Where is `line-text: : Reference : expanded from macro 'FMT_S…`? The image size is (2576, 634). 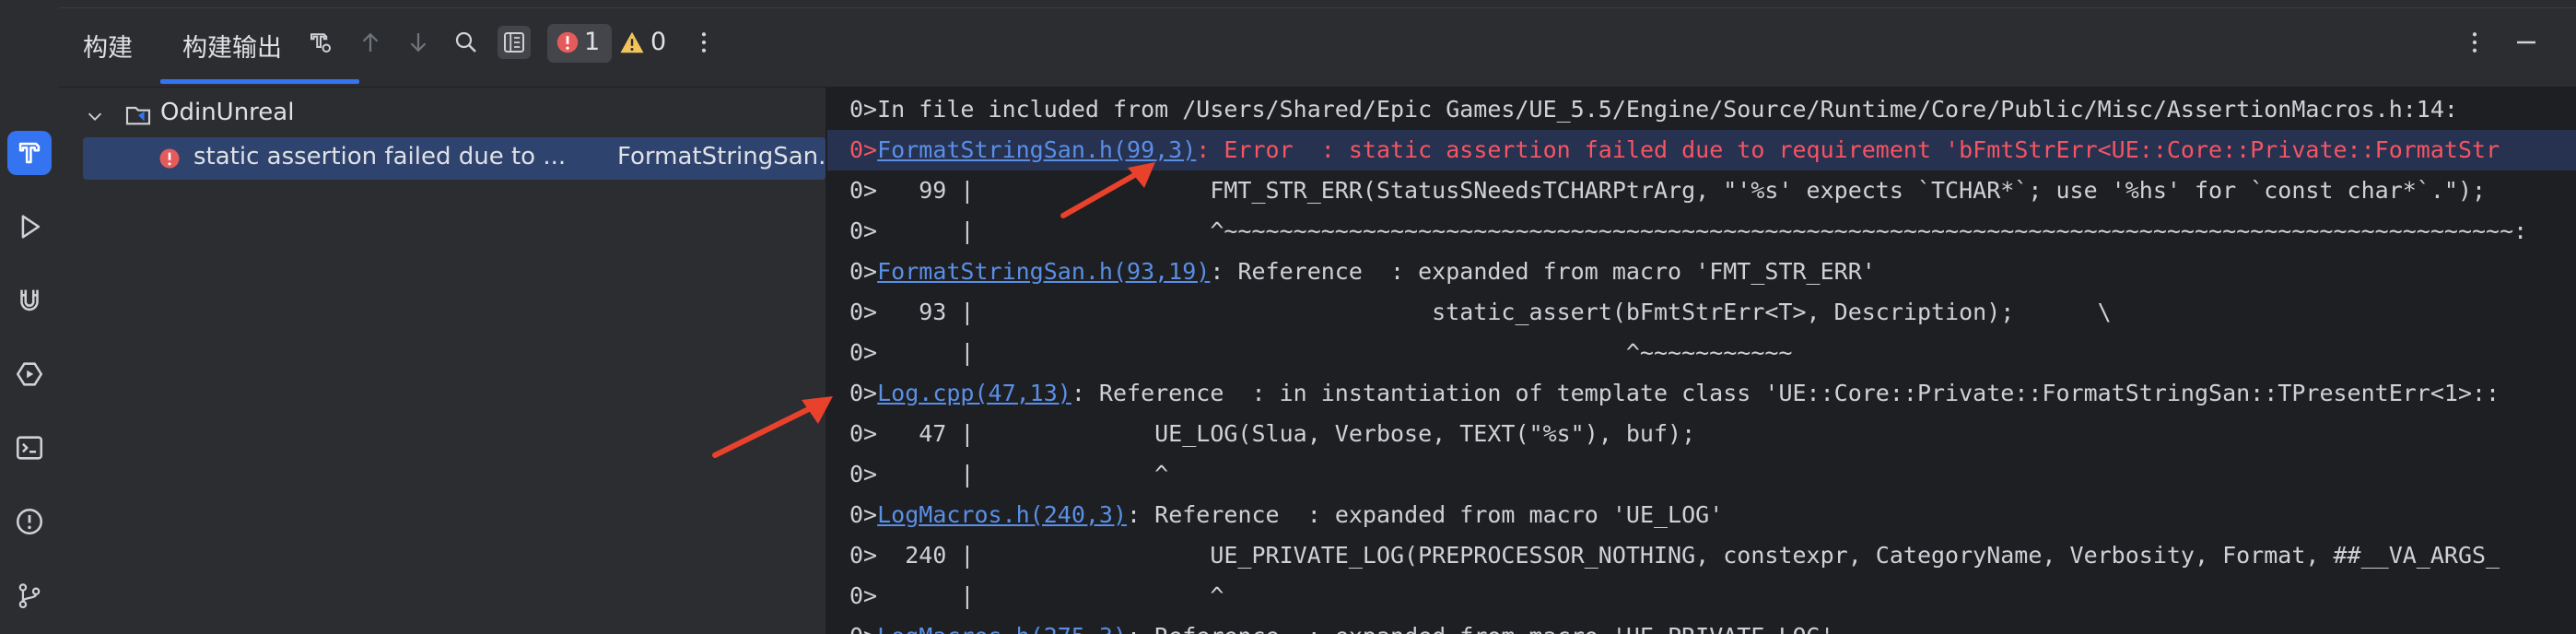 line-text: : Reference : expanded from macro 'FMT_S… is located at coordinates (1543, 271).